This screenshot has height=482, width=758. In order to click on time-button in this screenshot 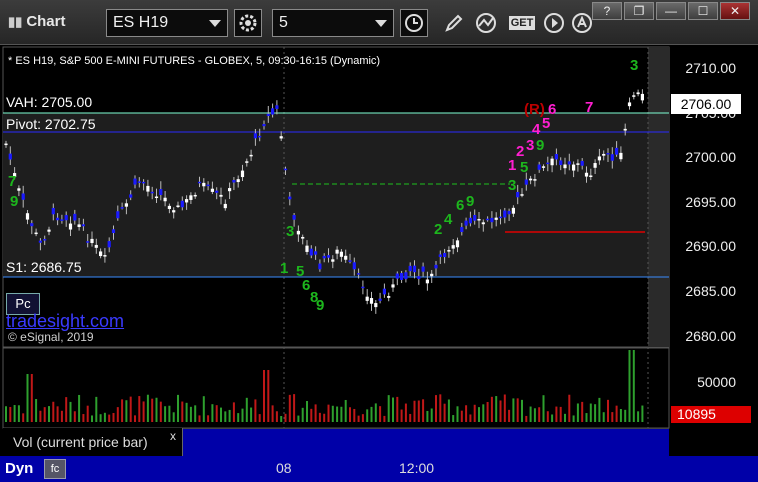, I will do `click(414, 23)`.